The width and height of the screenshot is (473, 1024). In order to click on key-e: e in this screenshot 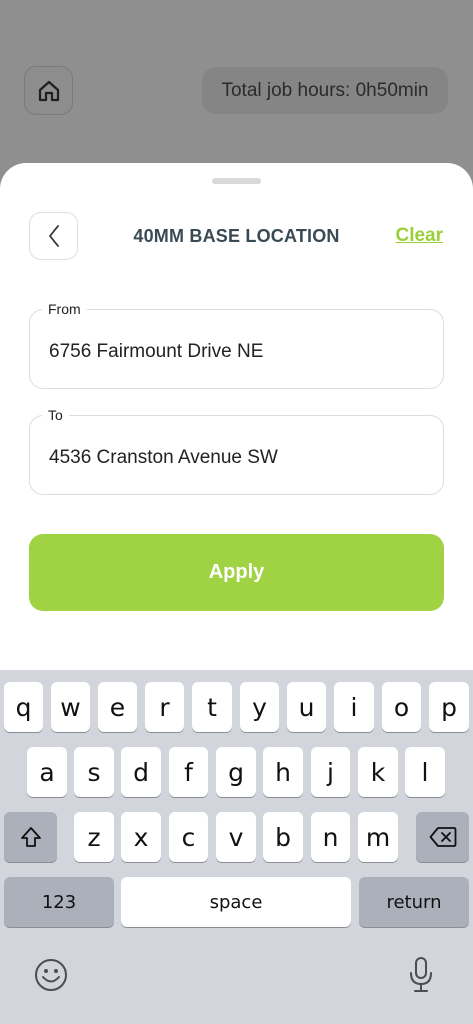, I will do `click(117, 707)`.